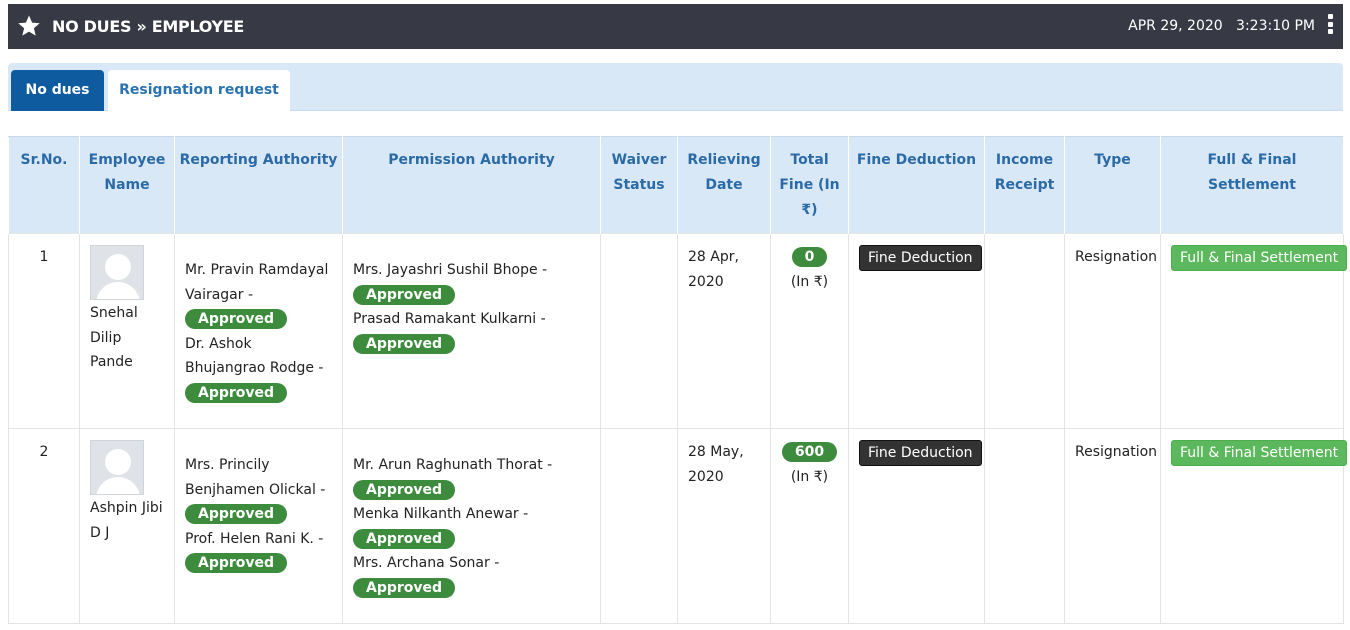 The height and width of the screenshot is (630, 1350). Describe the element at coordinates (1112, 185) in the screenshot. I see `col-header-type: Type` at that location.